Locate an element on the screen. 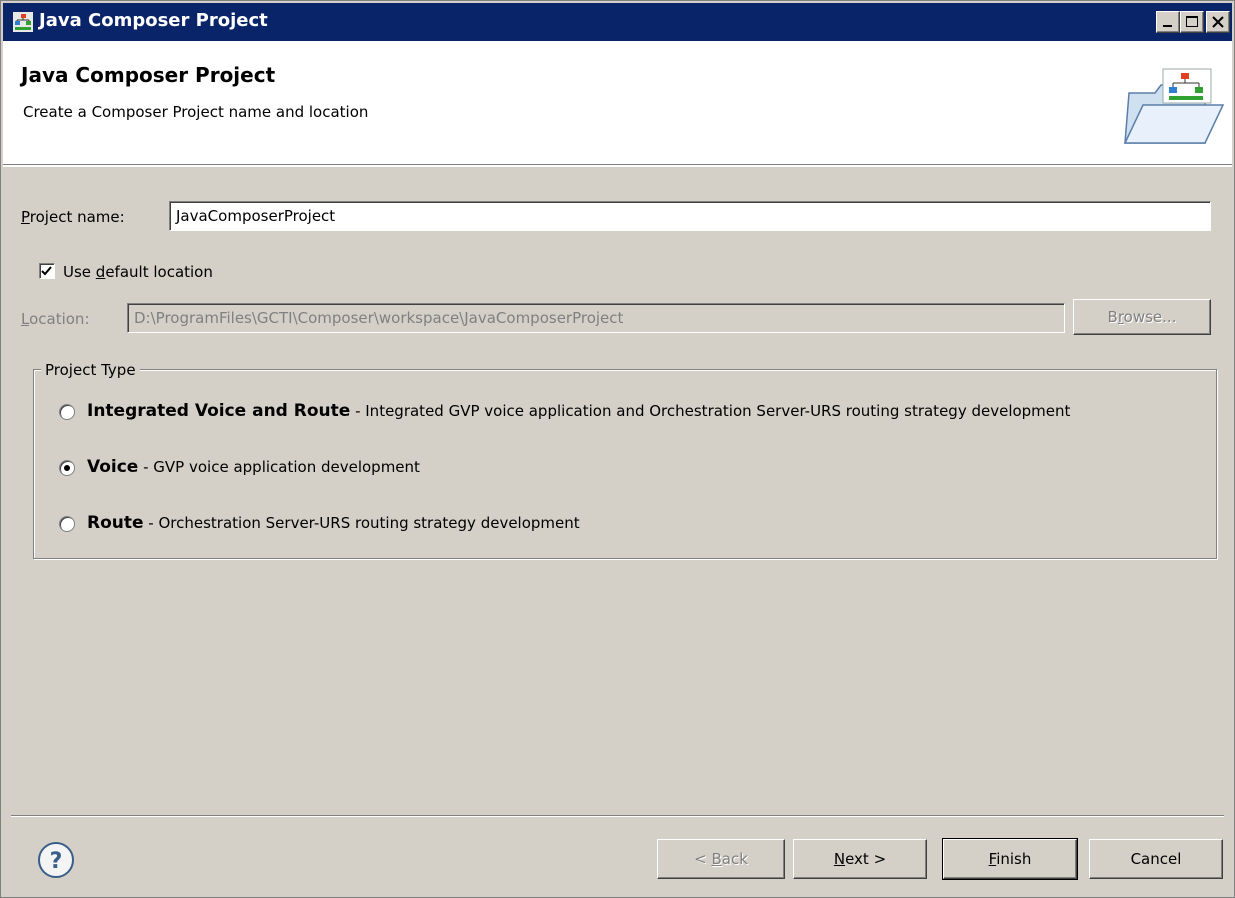 This screenshot has width=1235, height=898. close-icon is located at coordinates (1218, 22).